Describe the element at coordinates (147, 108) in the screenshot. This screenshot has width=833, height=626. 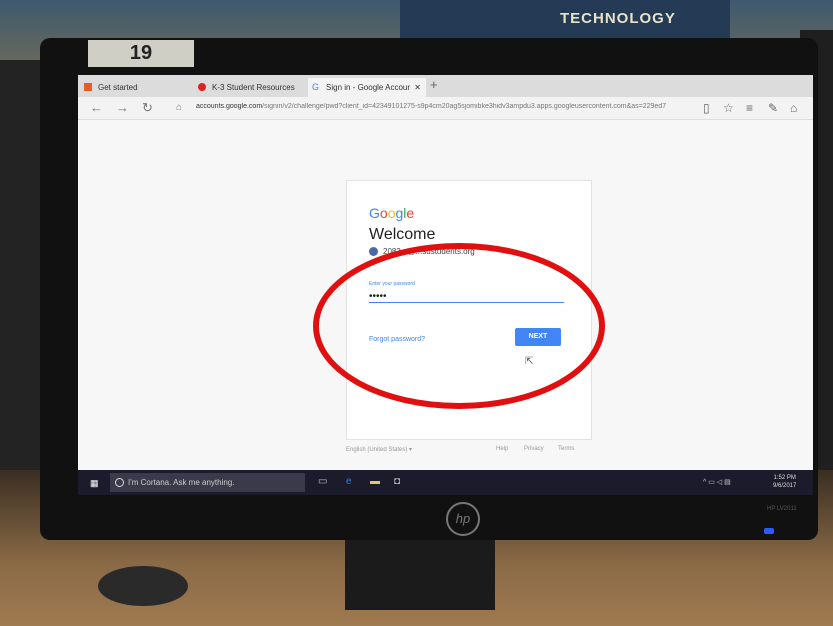
I see `refresh-icon: ↻` at that location.